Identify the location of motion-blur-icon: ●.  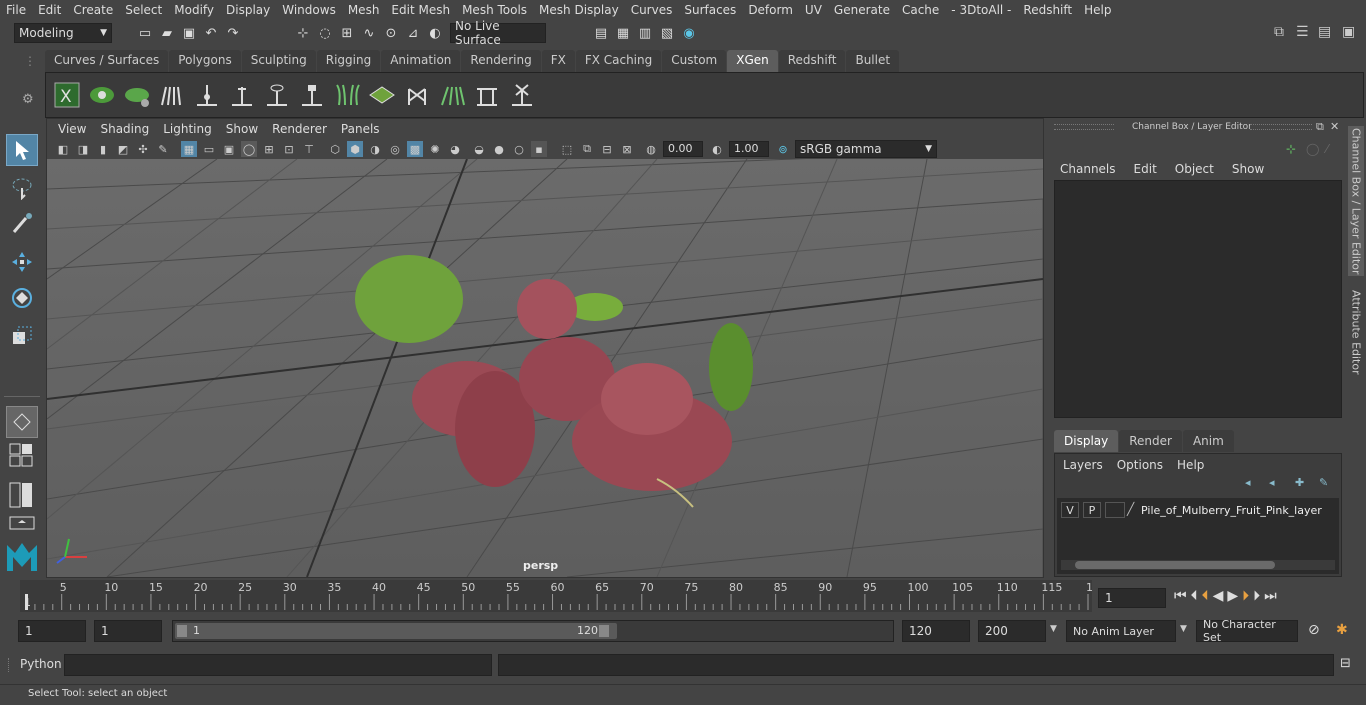
(499, 149).